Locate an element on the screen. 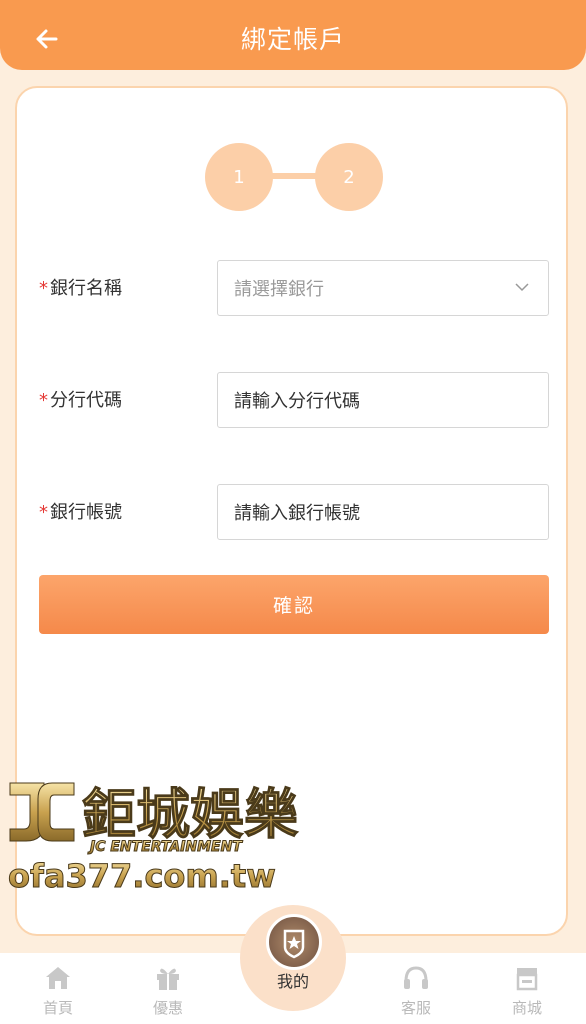 This screenshot has height=1024, width=586. tab-home-label: 首頁 is located at coordinates (57, 1008).